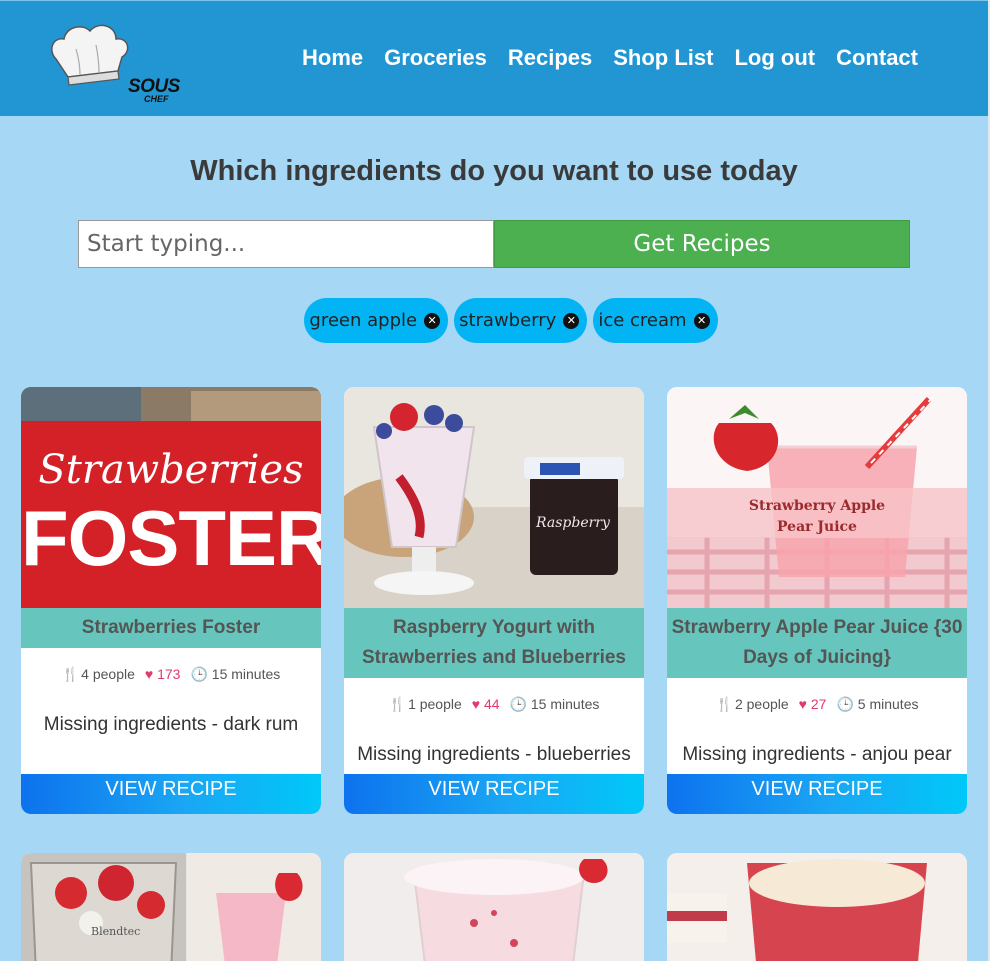 Image resolution: width=990 pixels, height=961 pixels. I want to click on image-caption-line: Pear Juice, so click(817, 527).